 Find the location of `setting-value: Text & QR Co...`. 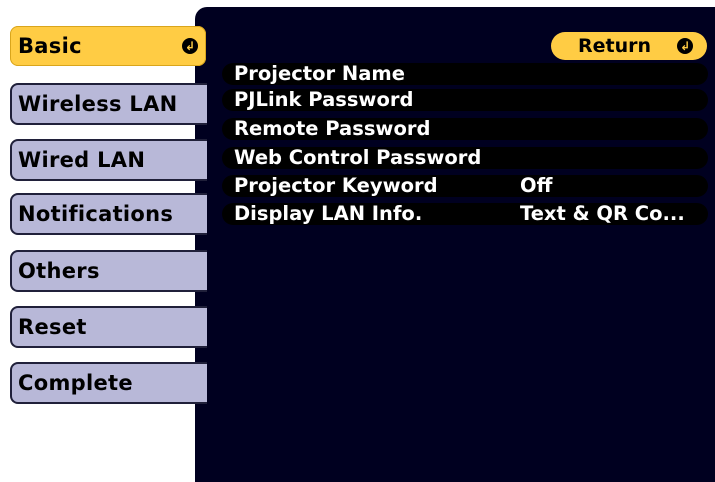

setting-value: Text & QR Co... is located at coordinates (602, 214).